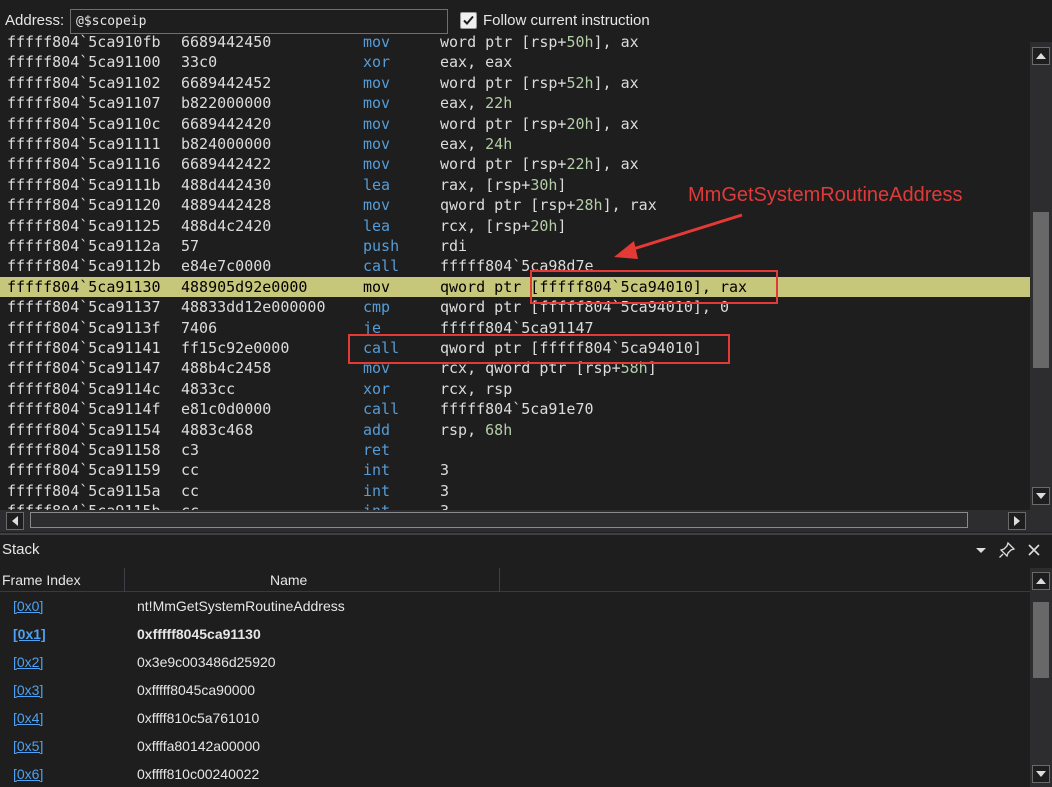 The height and width of the screenshot is (787, 1052). I want to click on operand-text: 3, so click(445, 470).